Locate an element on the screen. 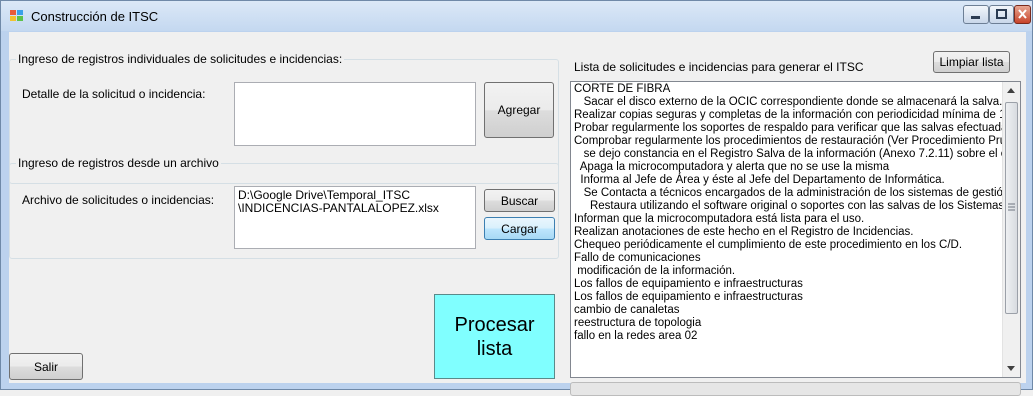 This screenshot has width=1033, height=396. exit-button: Salir is located at coordinates (46, 366).